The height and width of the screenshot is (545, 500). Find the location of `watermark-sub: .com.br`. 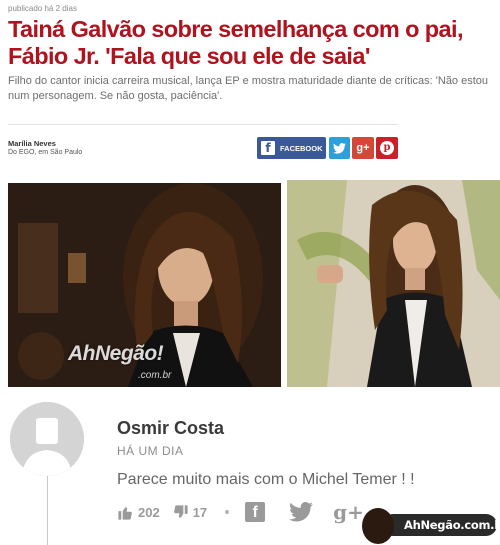

watermark-sub: .com.br is located at coordinates (155, 375).